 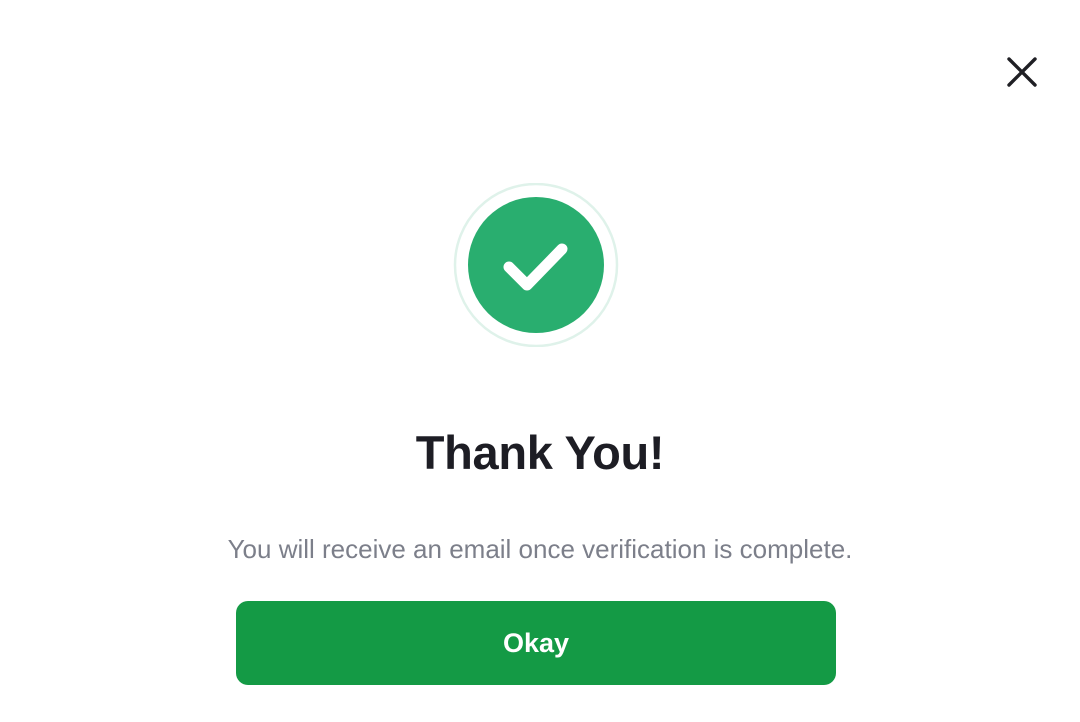 I want to click on close-button, so click(x=1022, y=72).